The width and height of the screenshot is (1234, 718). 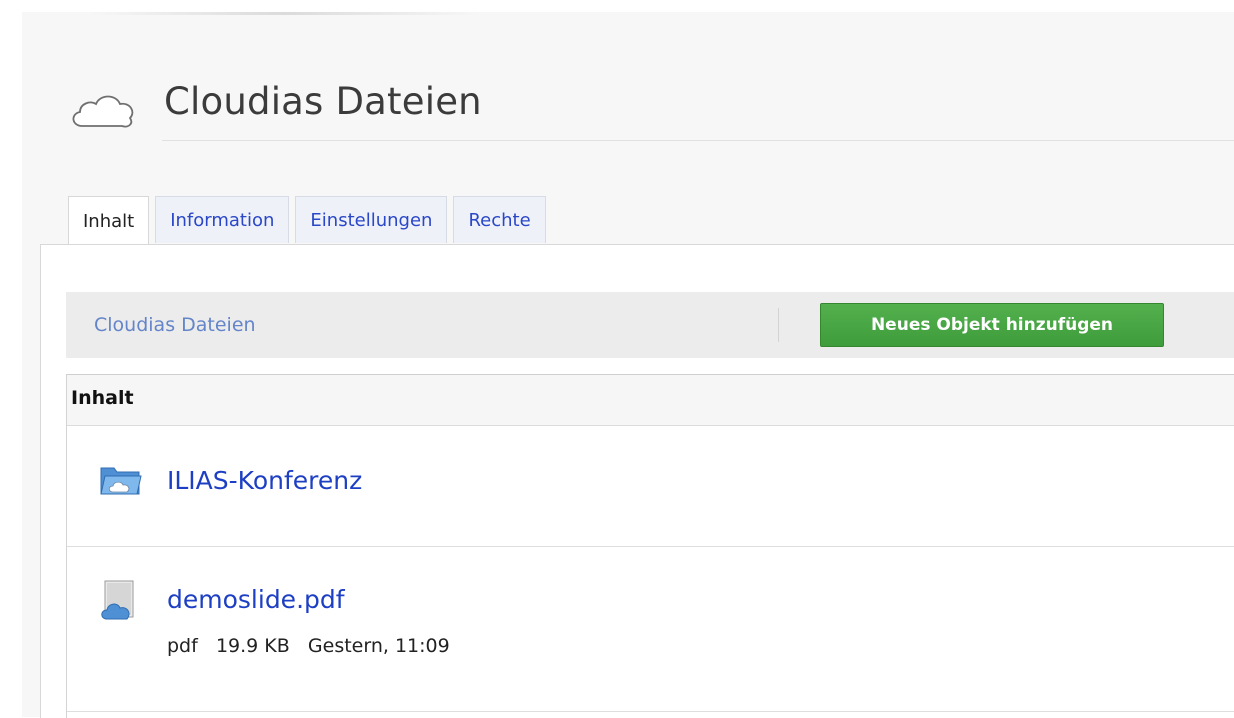 What do you see at coordinates (323, 101) in the screenshot?
I see `page-title: Cloudias Dateien` at bounding box center [323, 101].